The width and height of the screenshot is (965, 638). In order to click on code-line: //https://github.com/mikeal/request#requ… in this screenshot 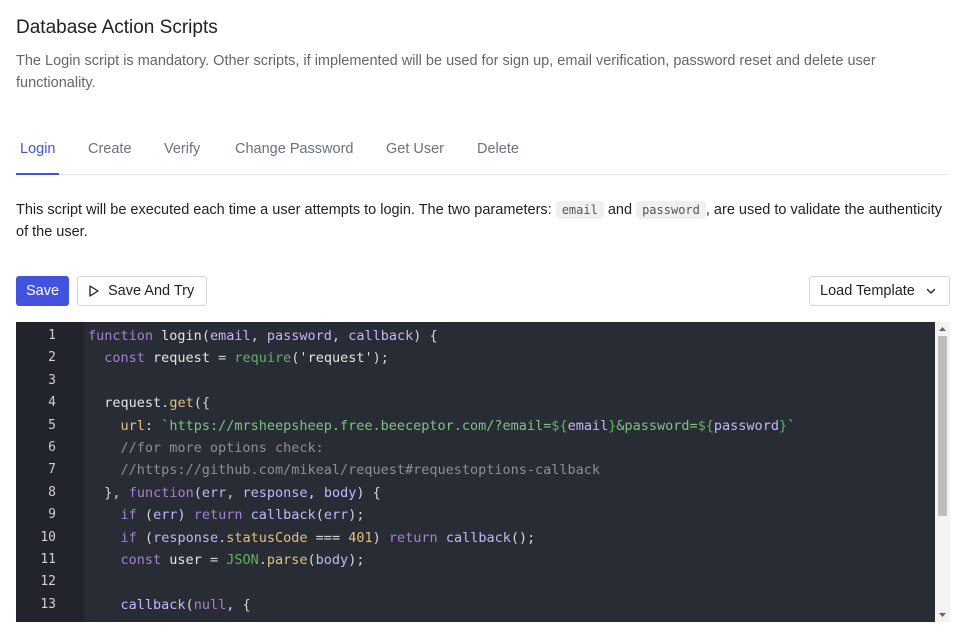, I will do `click(344, 470)`.